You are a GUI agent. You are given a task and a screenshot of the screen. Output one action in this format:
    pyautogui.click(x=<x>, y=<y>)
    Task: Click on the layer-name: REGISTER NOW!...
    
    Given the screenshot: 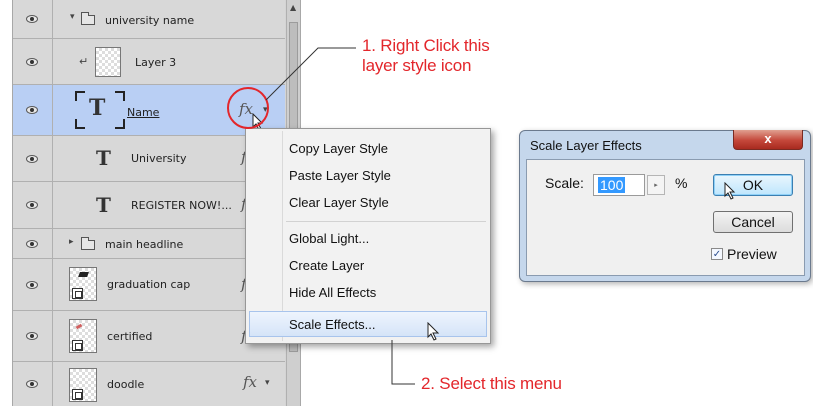 What is the action you would take?
    pyautogui.click(x=181, y=205)
    